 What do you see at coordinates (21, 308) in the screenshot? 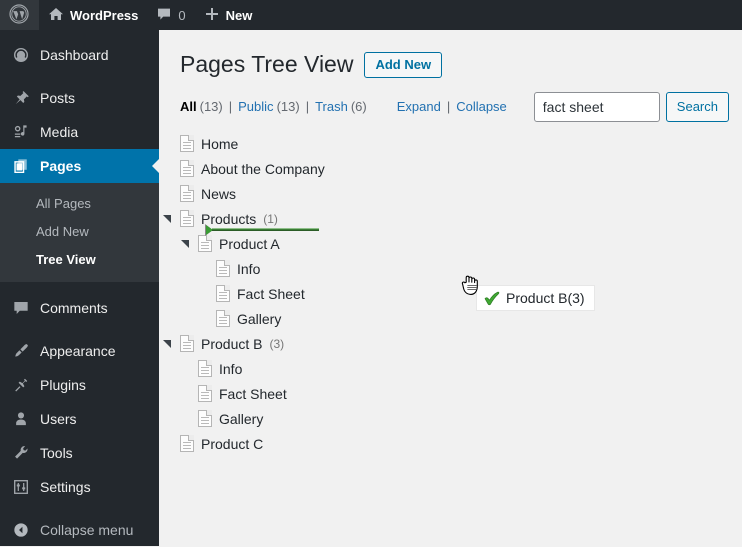
I see `comment-bubble-icon` at bounding box center [21, 308].